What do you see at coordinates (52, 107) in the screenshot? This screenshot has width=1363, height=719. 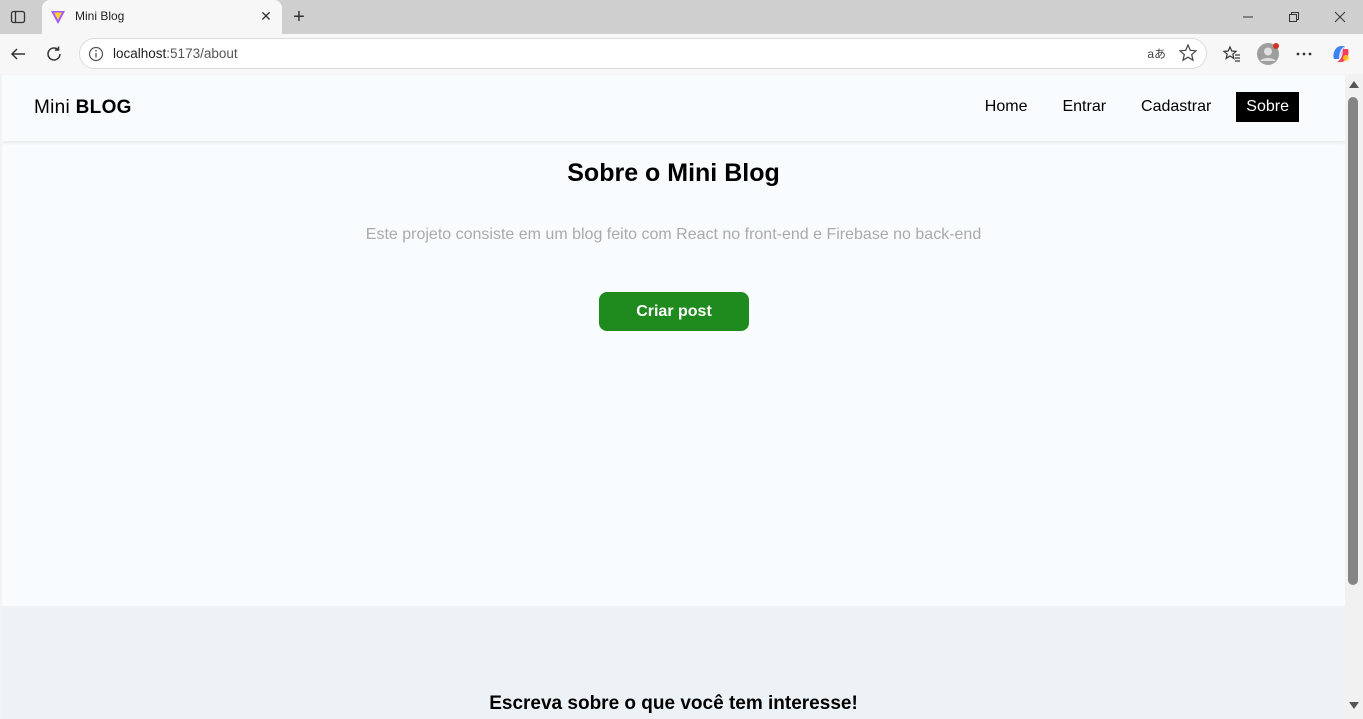 I see `brand-light-text: Mini` at bounding box center [52, 107].